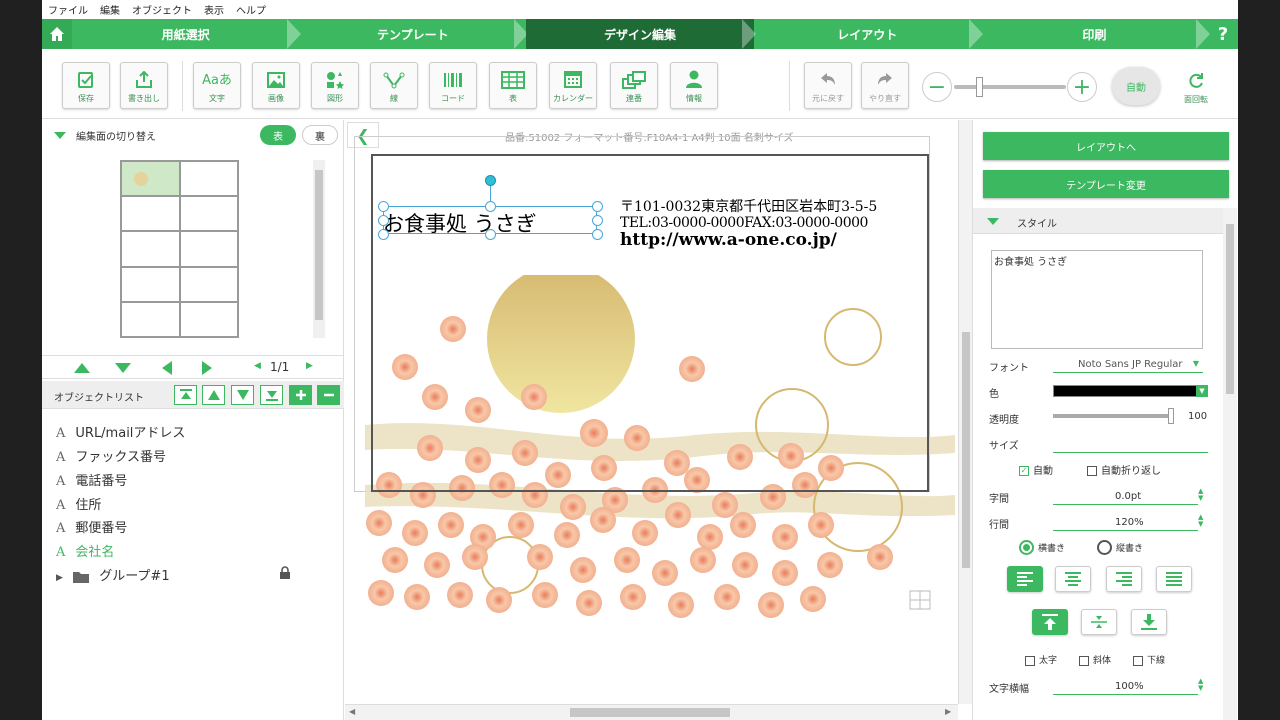 This screenshot has height=720, width=1280. Describe the element at coordinates (641, 34) in the screenshot. I see `step-design-edit: デザイン編集` at that location.